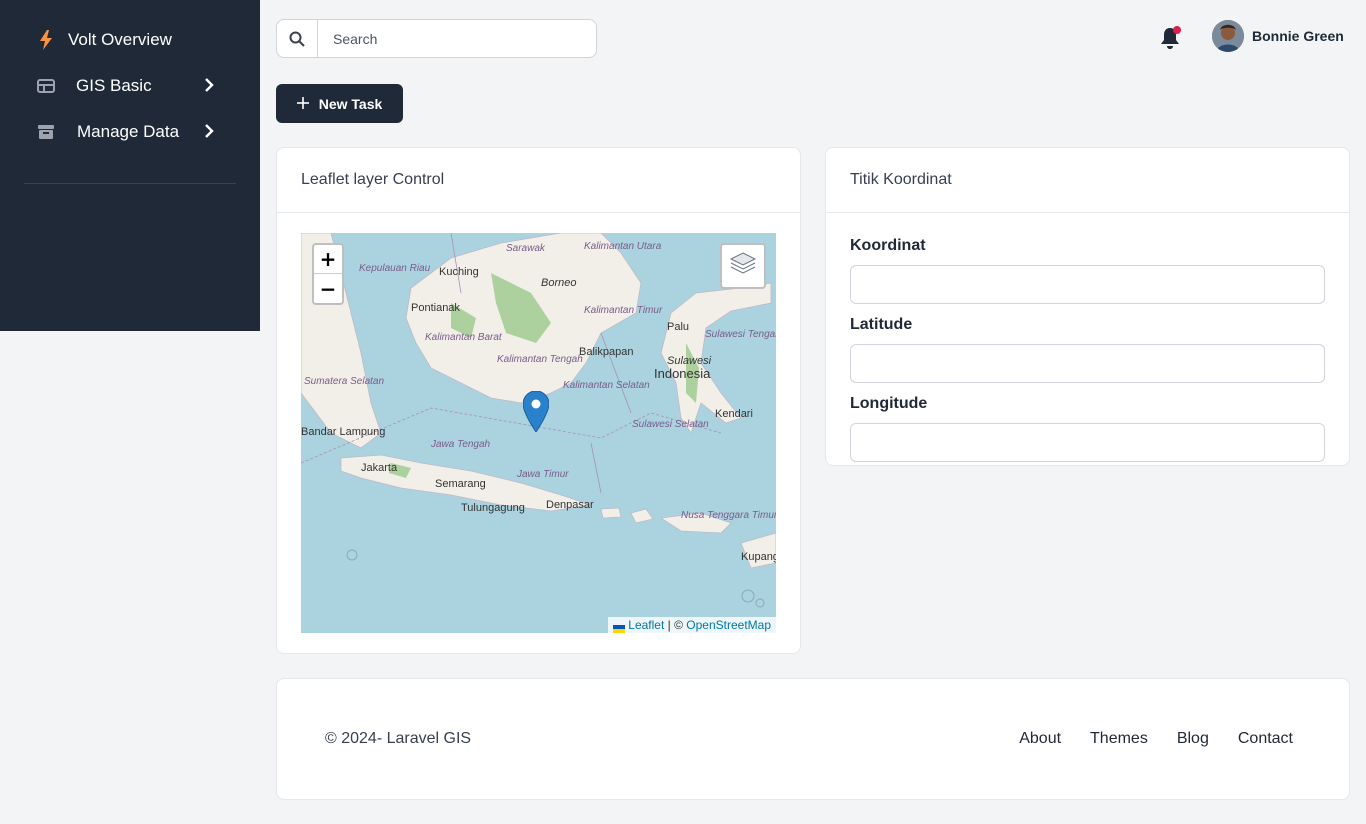  Describe the element at coordinates (623, 310) in the screenshot. I see `map-label-kalimantan-timur: Kalimantan Timur` at that location.